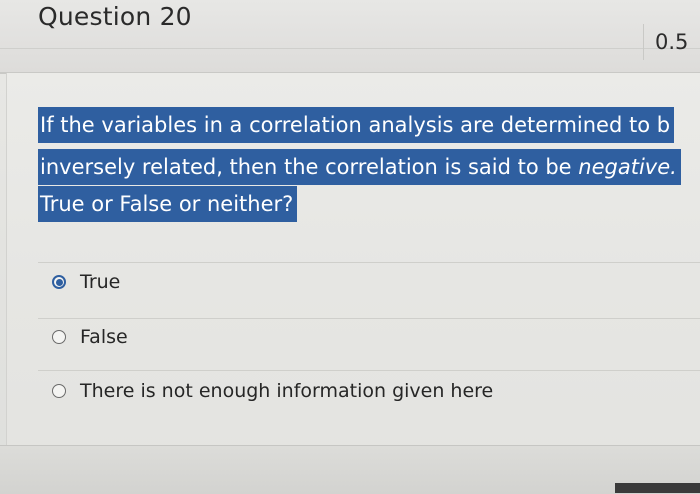  Describe the element at coordinates (59, 282) in the screenshot. I see `radio-selected-icon` at that location.